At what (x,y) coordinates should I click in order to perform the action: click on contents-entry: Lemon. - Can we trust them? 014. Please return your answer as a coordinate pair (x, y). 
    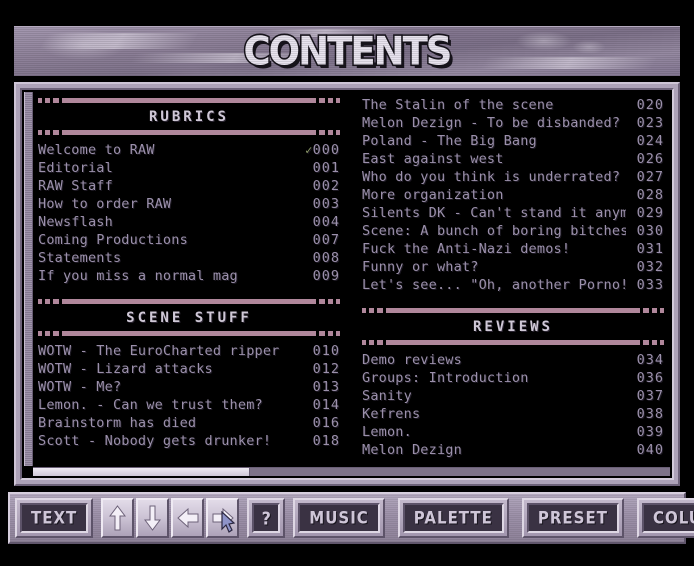
    Looking at the image, I should click on (189, 405).